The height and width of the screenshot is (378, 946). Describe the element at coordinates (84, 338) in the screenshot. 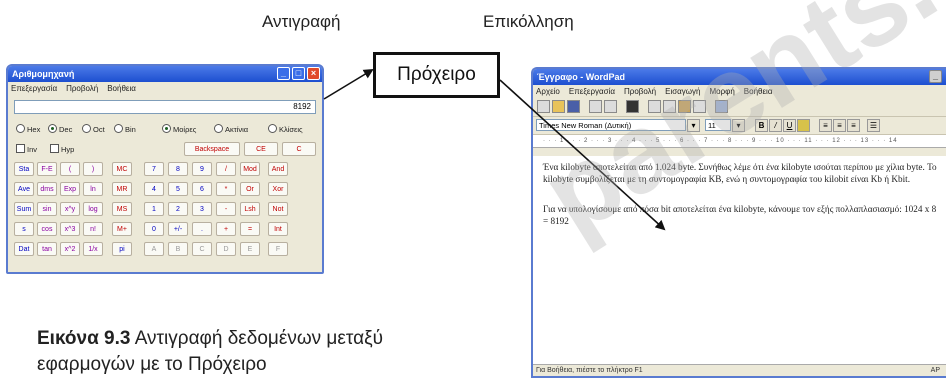

I see `caption-number: Εικόνα 9.3` at that location.